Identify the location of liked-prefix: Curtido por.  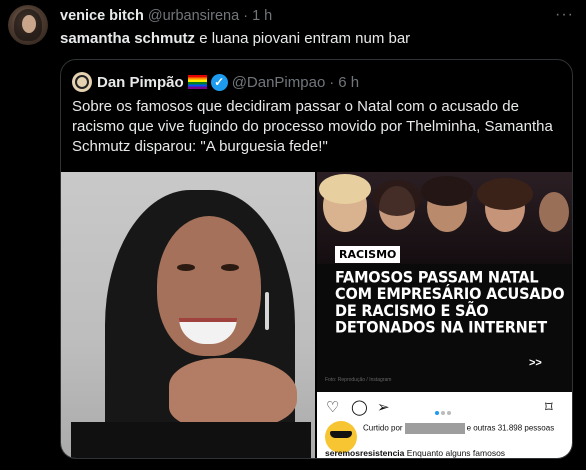
(383, 428).